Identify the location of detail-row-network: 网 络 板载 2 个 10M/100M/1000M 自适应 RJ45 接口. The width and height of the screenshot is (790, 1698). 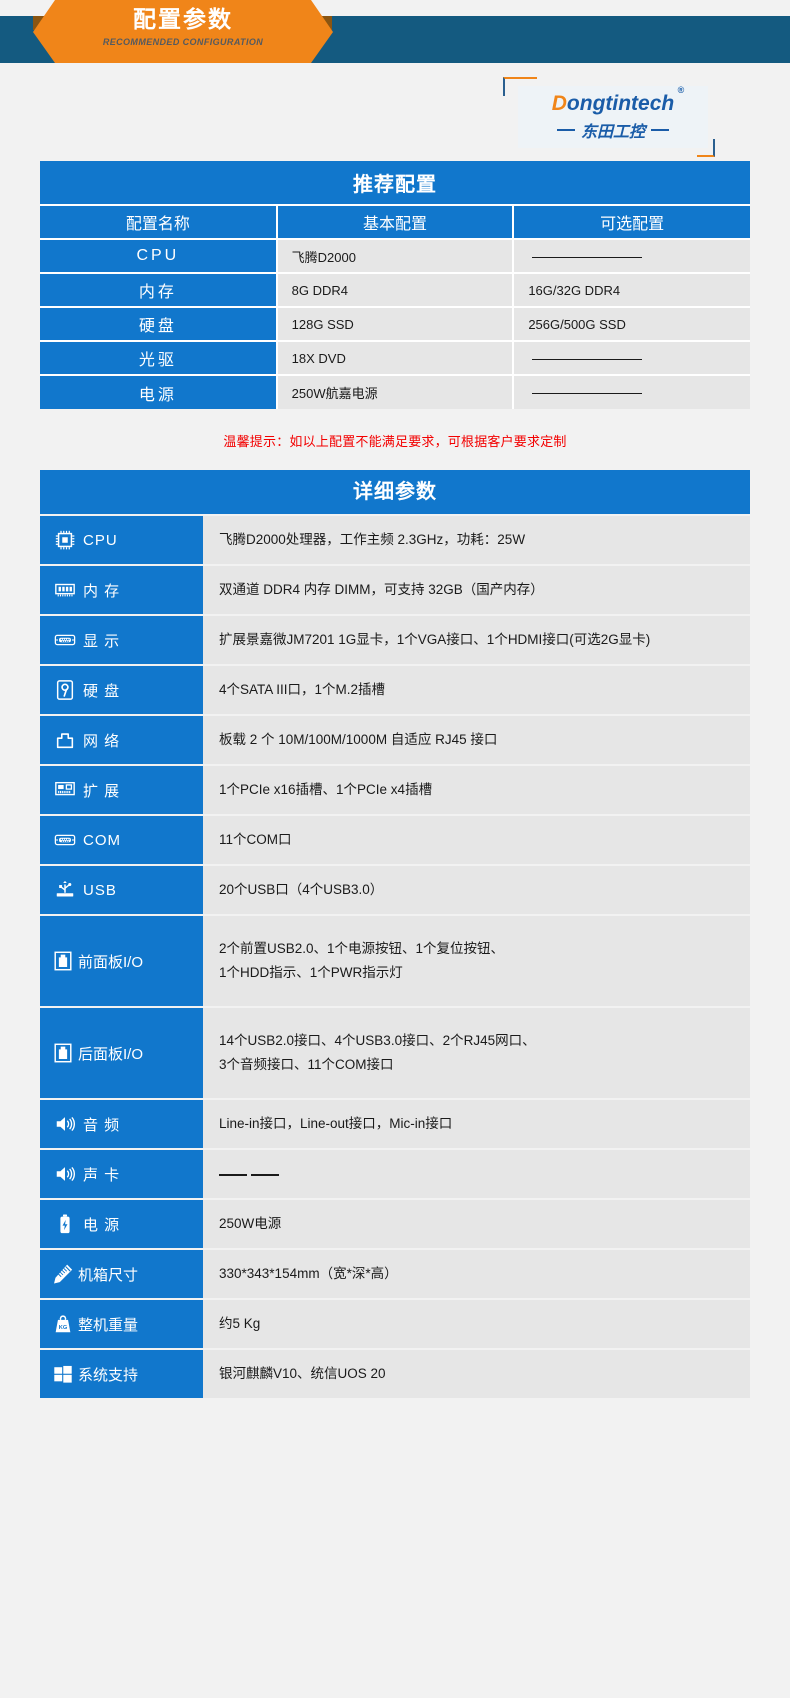
(395, 740).